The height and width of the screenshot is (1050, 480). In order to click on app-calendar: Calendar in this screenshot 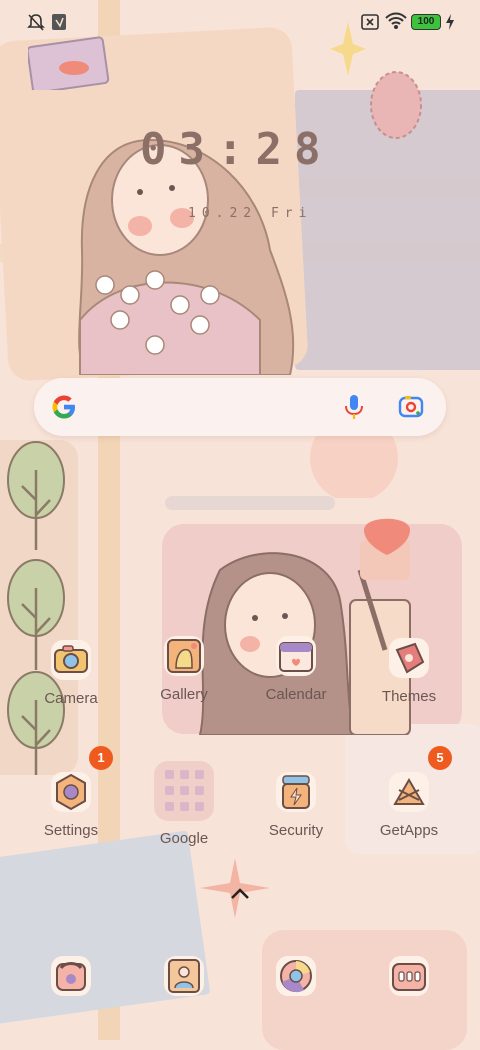, I will do `click(296, 668)`.